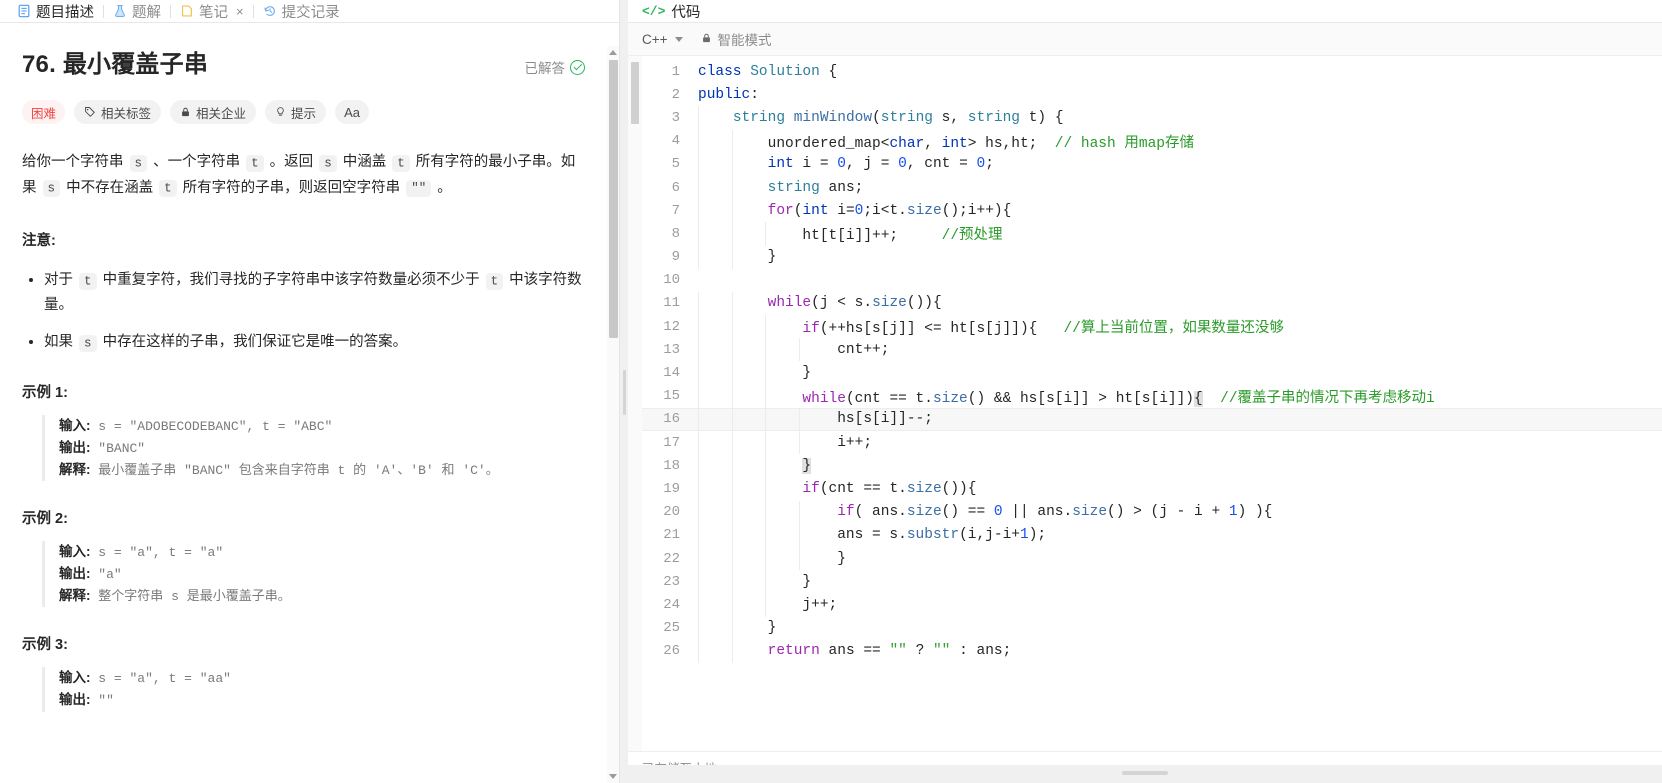  I want to click on auto-mode-toggle: 智能模式, so click(736, 39).